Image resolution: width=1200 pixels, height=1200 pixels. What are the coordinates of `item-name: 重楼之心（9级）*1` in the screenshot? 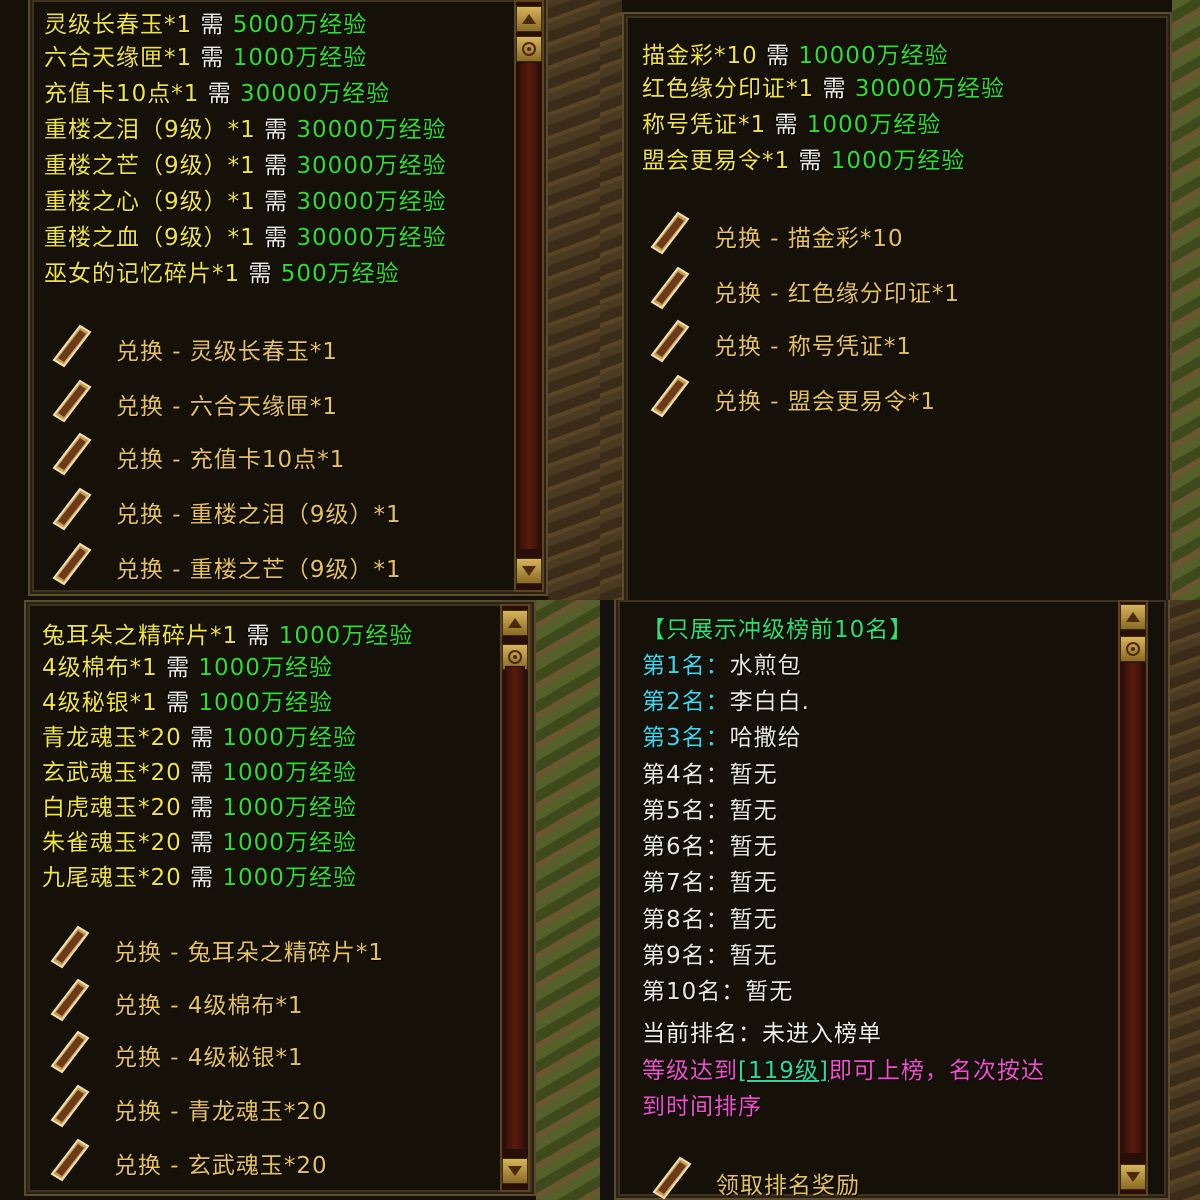 It's located at (150, 202).